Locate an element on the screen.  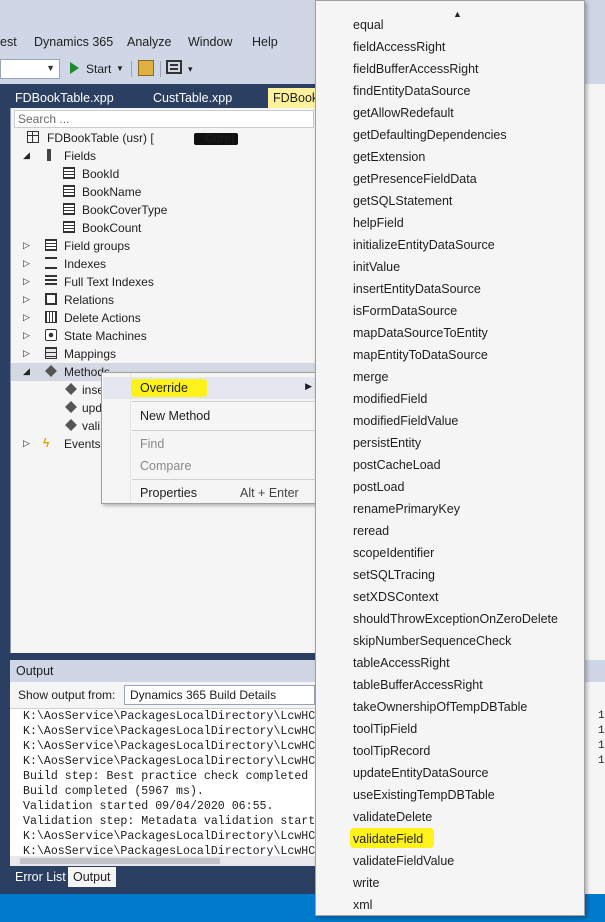
scroll-up-icon: ▲ is located at coordinates (457, 14).